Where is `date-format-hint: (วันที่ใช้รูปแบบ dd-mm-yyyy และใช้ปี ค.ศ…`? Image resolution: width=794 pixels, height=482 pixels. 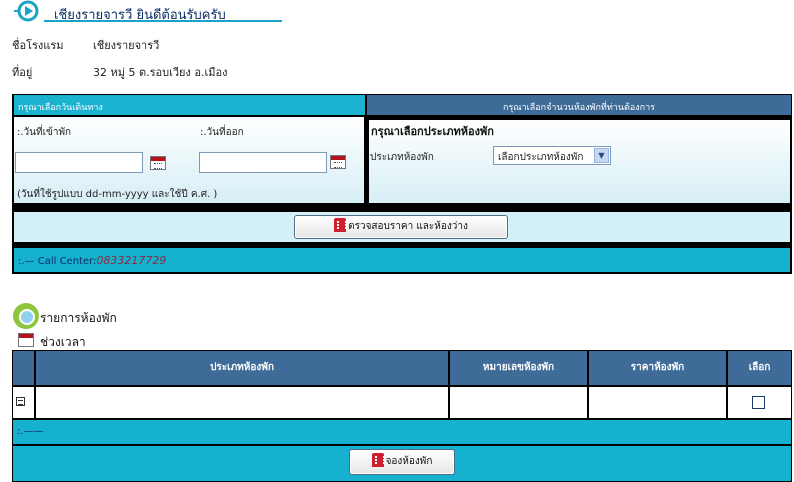 date-format-hint: (วันที่ใช้รูปแบบ dd-mm-yyyy และใช้ปี ค.ศ… is located at coordinates (117, 194).